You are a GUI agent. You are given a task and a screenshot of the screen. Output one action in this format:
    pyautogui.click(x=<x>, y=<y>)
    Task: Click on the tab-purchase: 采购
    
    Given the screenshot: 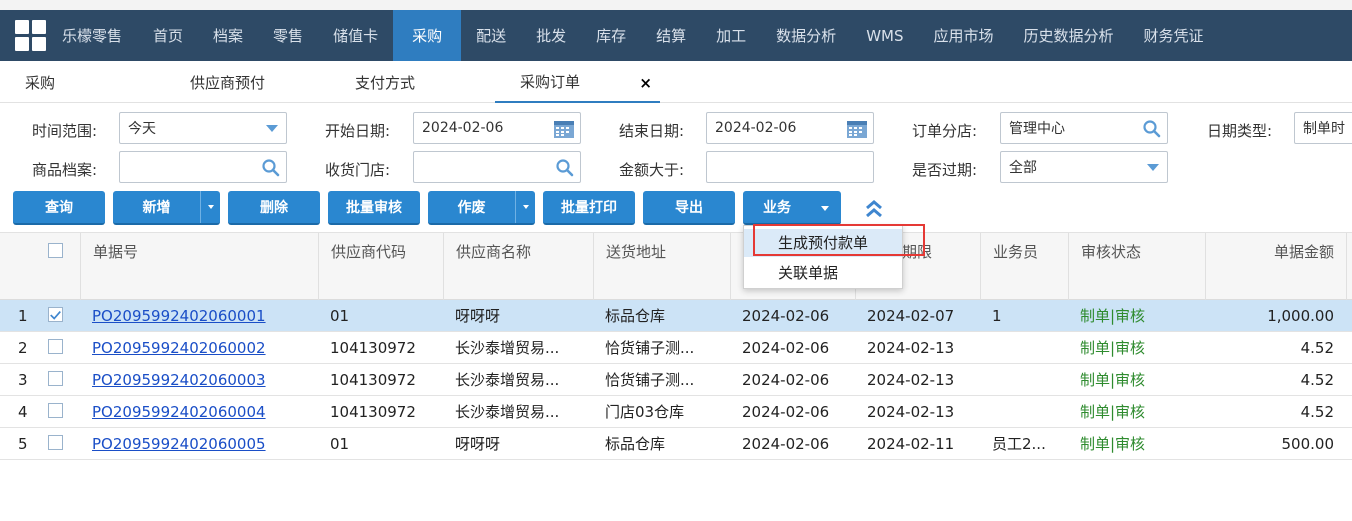 What is the action you would take?
    pyautogui.click(x=40, y=82)
    